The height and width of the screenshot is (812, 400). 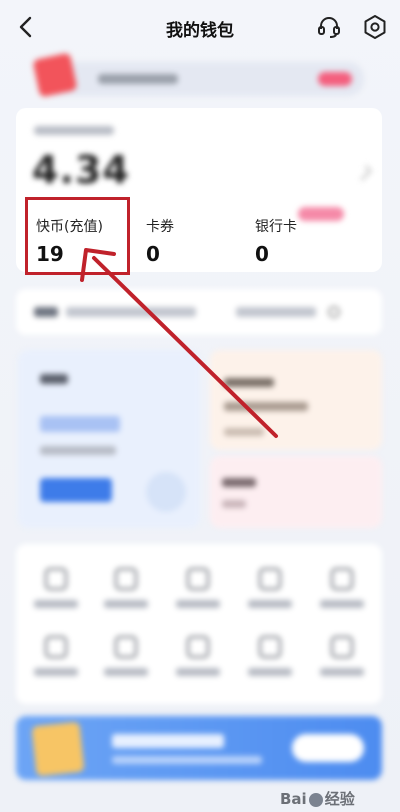 I want to click on red-envelope-icon, so click(x=55, y=75).